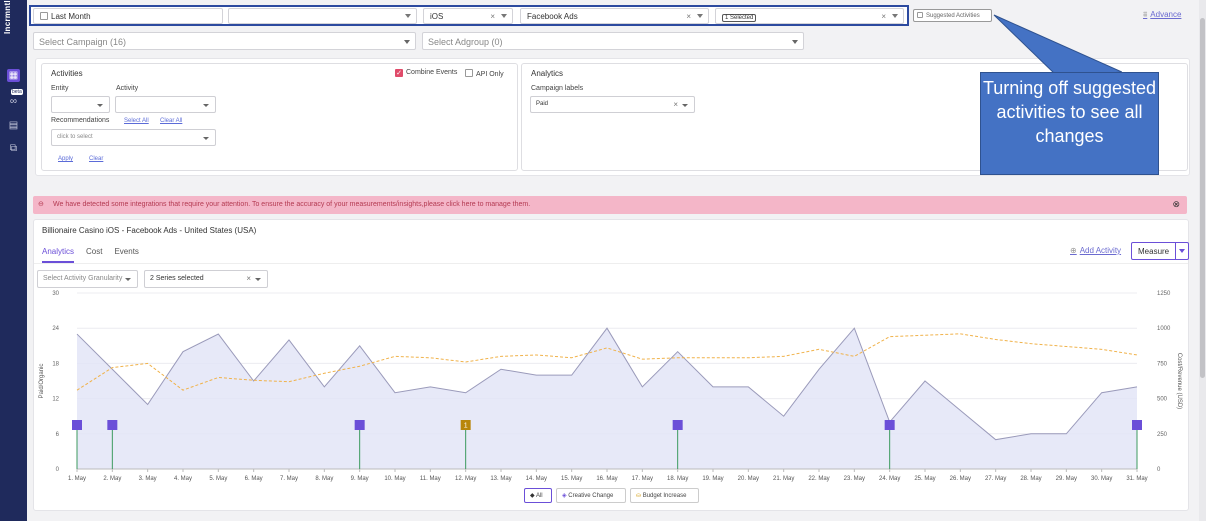  Describe the element at coordinates (854, 479) in the screenshot. I see `x-tick-label: 23. May` at that location.